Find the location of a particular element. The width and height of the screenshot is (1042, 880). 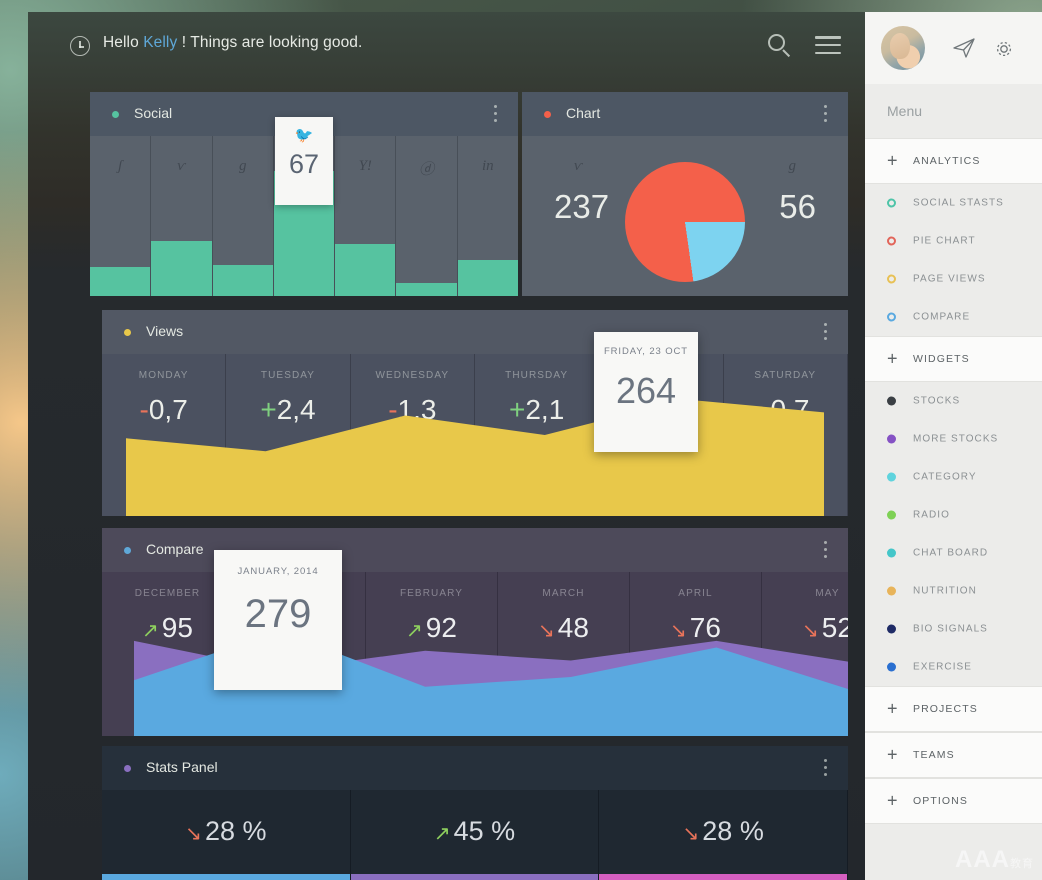

sidebar-item-label: CHAT BOARD is located at coordinates (951, 553).